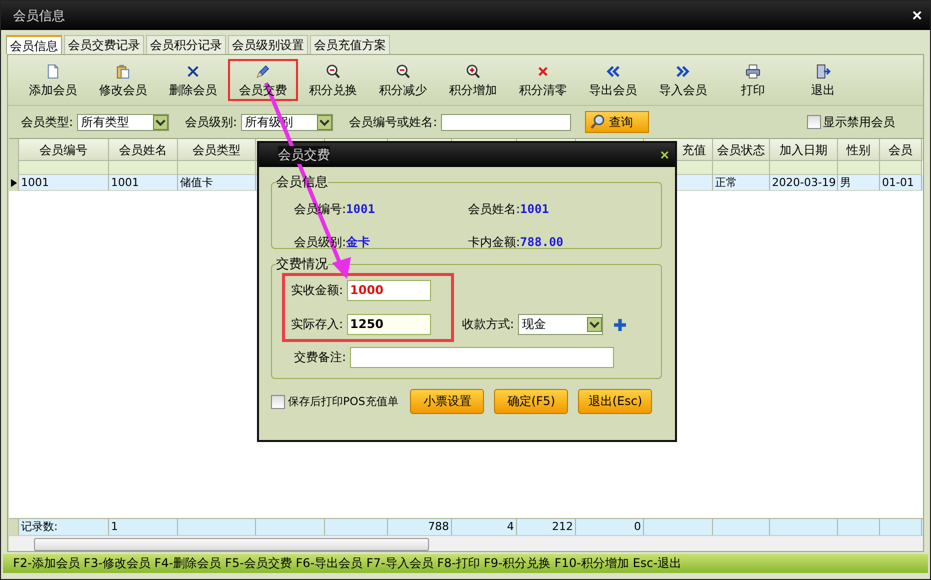 Image resolution: width=931 pixels, height=580 pixels. What do you see at coordinates (494, 209) in the screenshot?
I see `field-label: 会员姓名:` at bounding box center [494, 209].